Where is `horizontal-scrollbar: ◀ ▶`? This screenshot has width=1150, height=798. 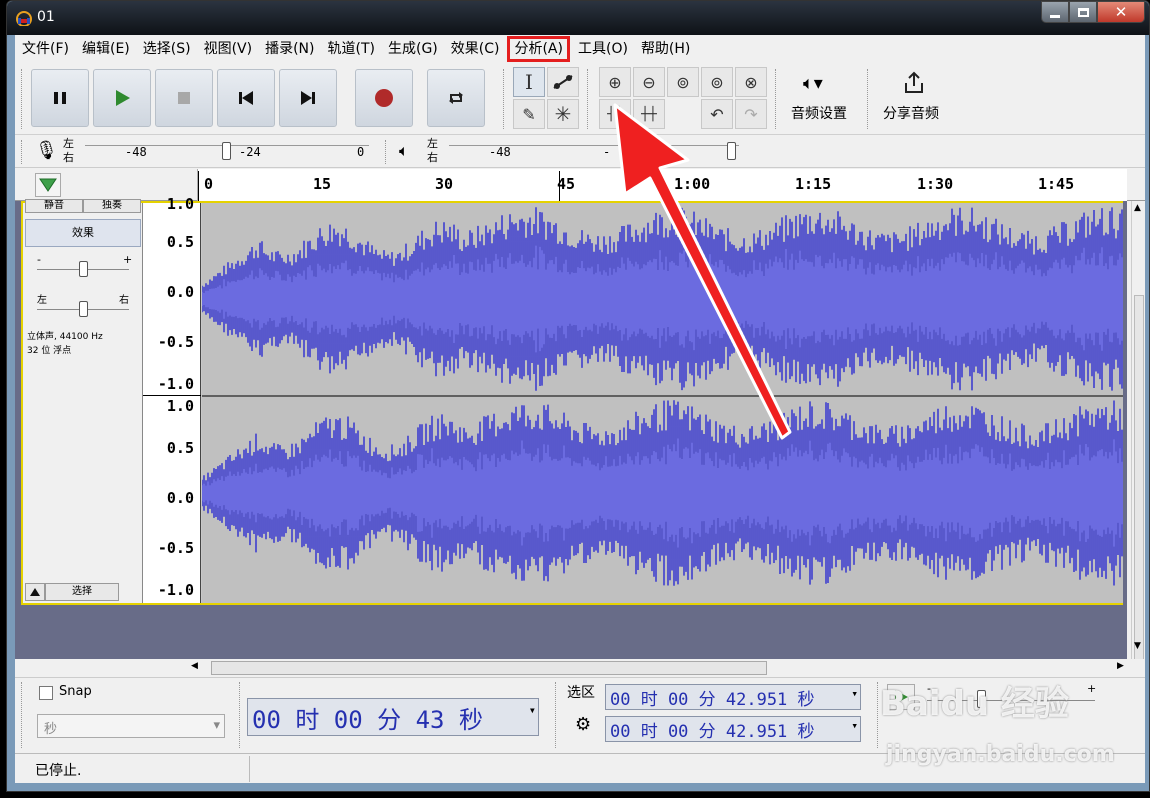
horizontal-scrollbar: ◀ ▶ is located at coordinates (580, 668).